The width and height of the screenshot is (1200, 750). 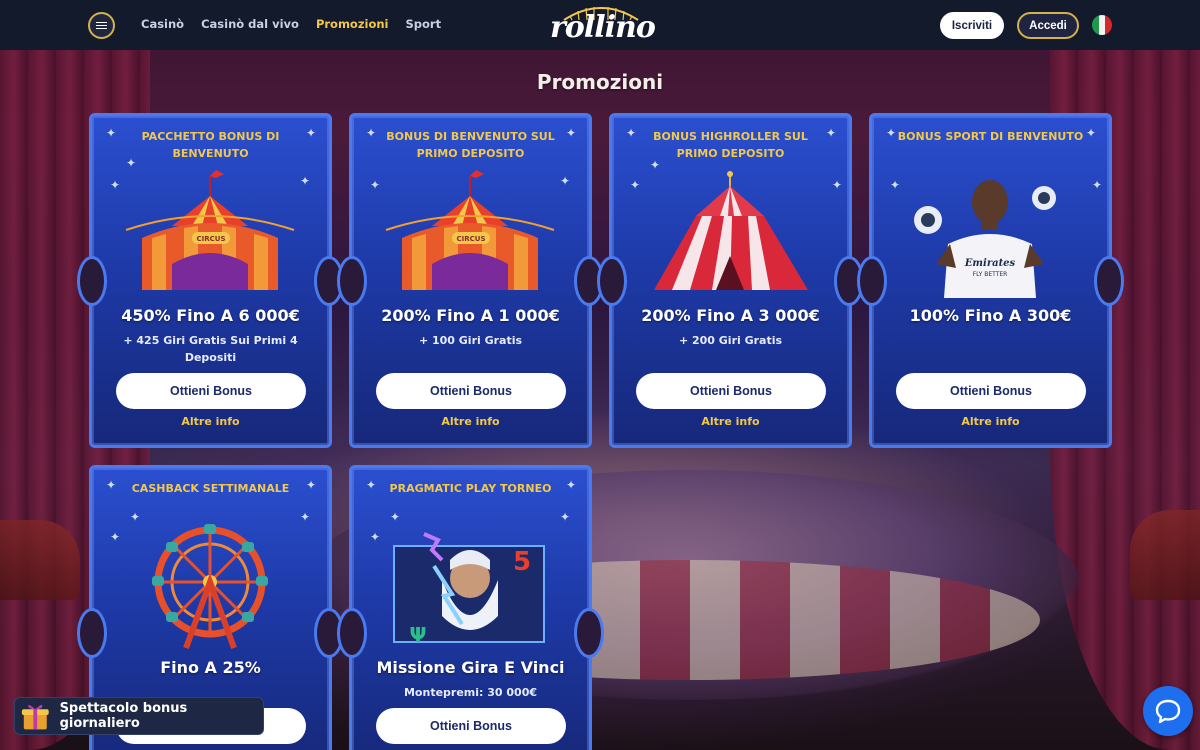 I want to click on cannon-left, so click(x=40, y=560).